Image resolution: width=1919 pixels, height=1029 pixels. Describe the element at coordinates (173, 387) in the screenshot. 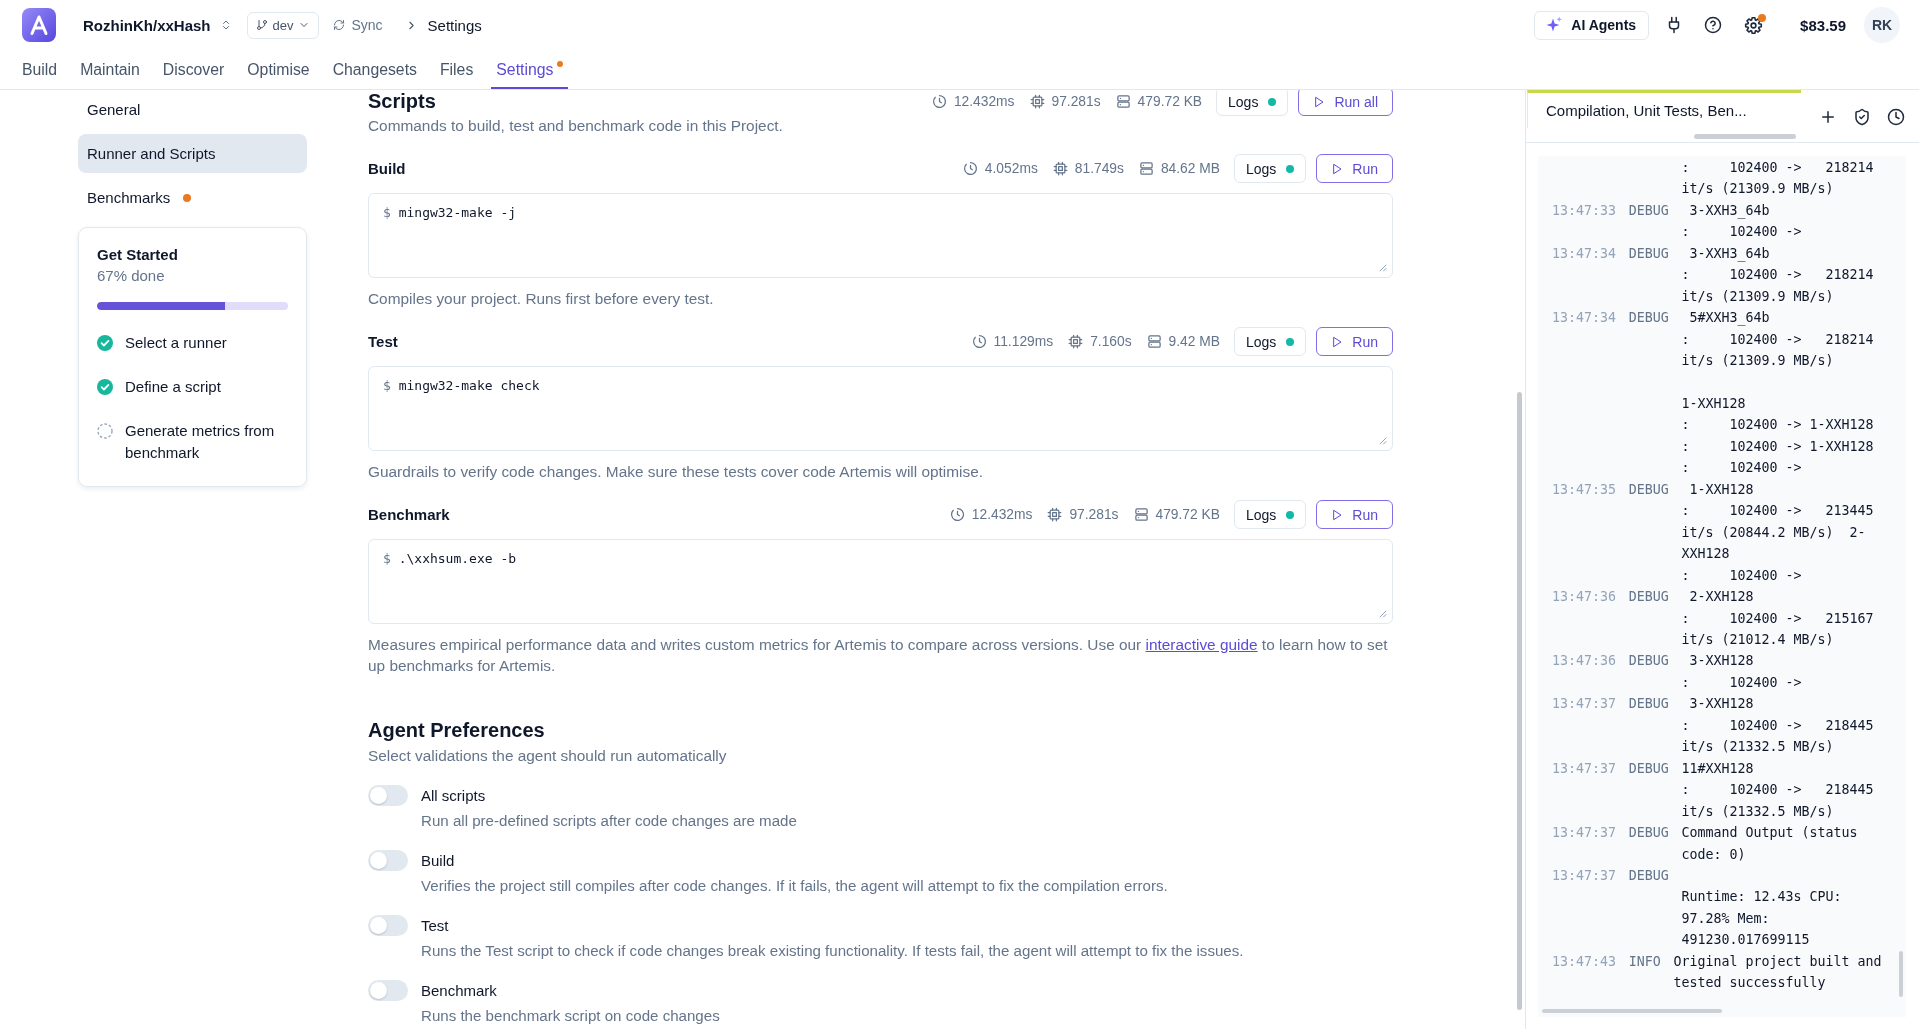

I see `step-label: Define a script` at that location.